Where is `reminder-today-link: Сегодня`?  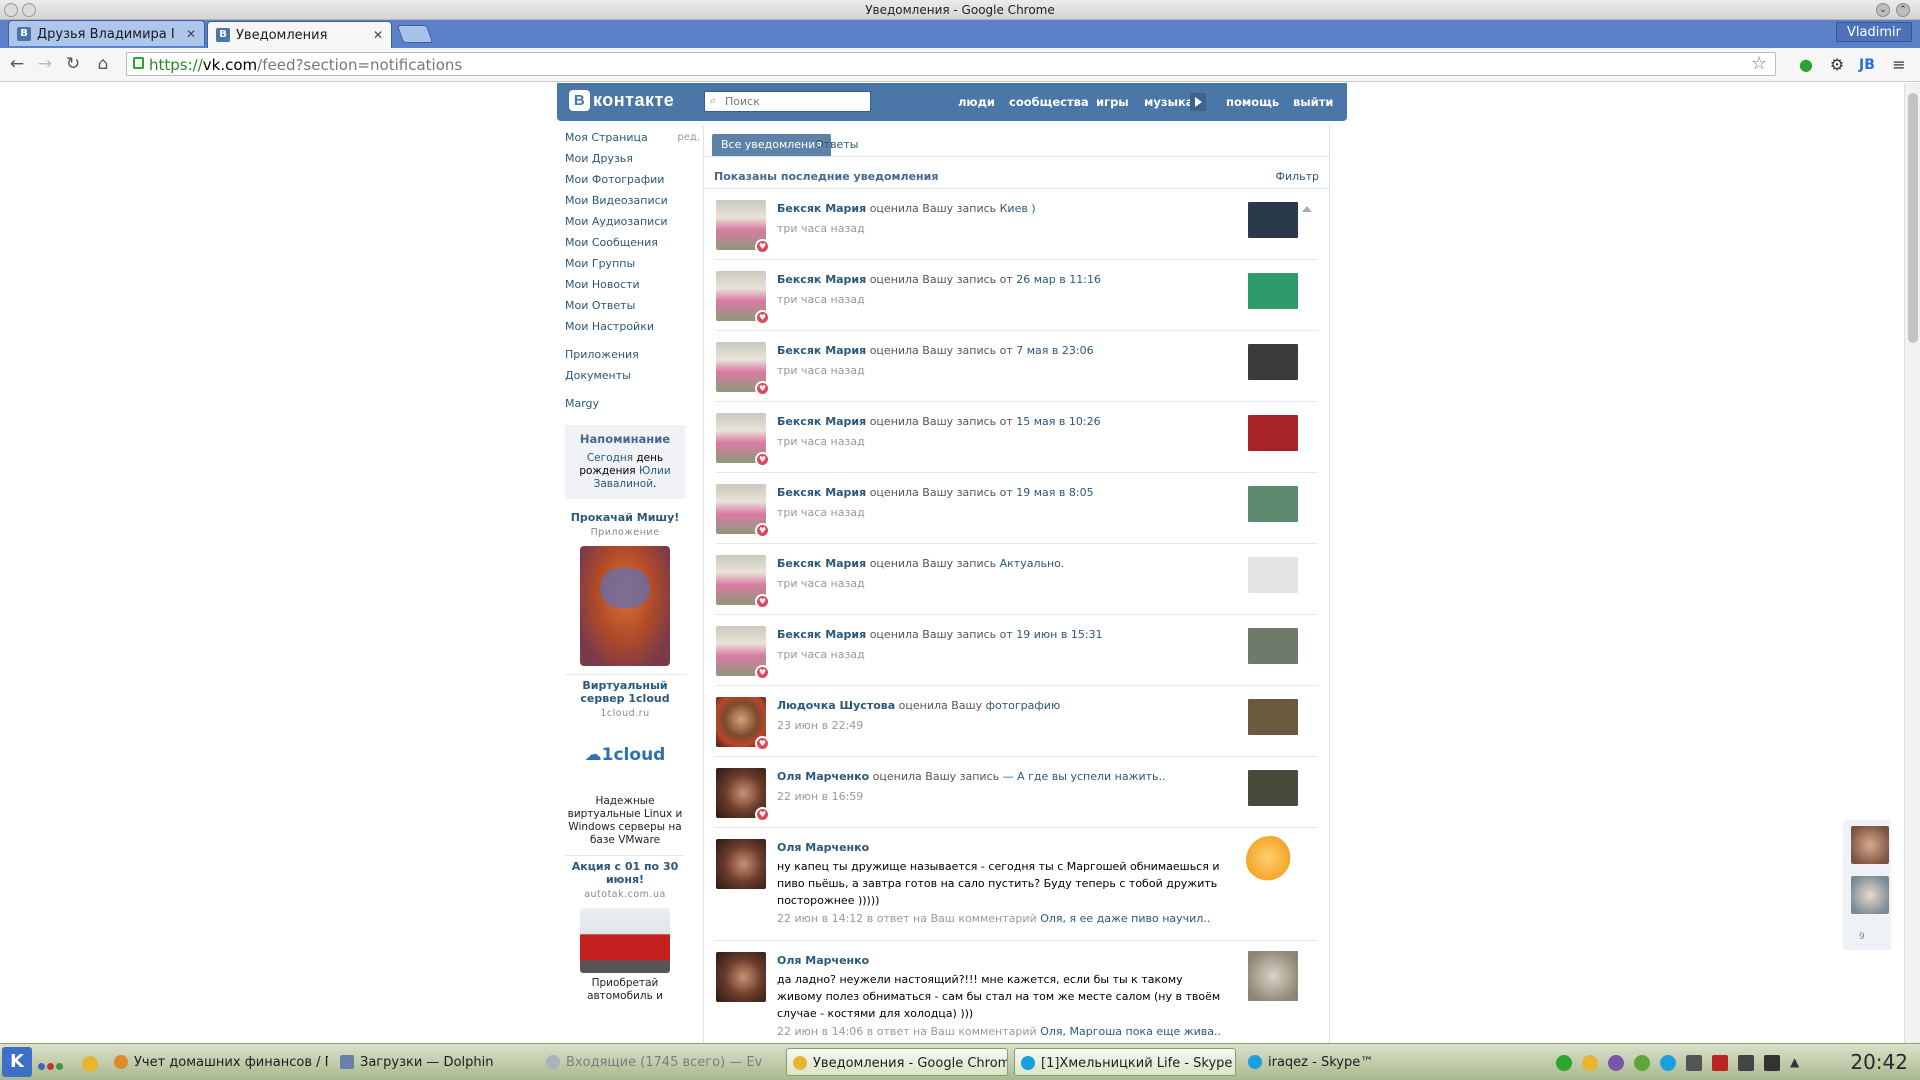
reminder-today-link: Сегодня is located at coordinates (610, 458).